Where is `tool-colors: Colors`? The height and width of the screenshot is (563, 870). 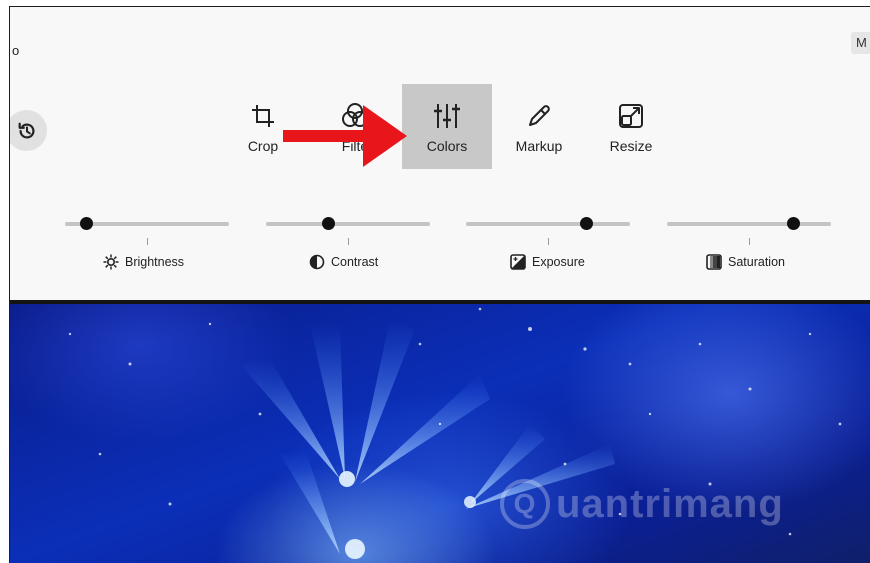 tool-colors: Colors is located at coordinates (447, 126).